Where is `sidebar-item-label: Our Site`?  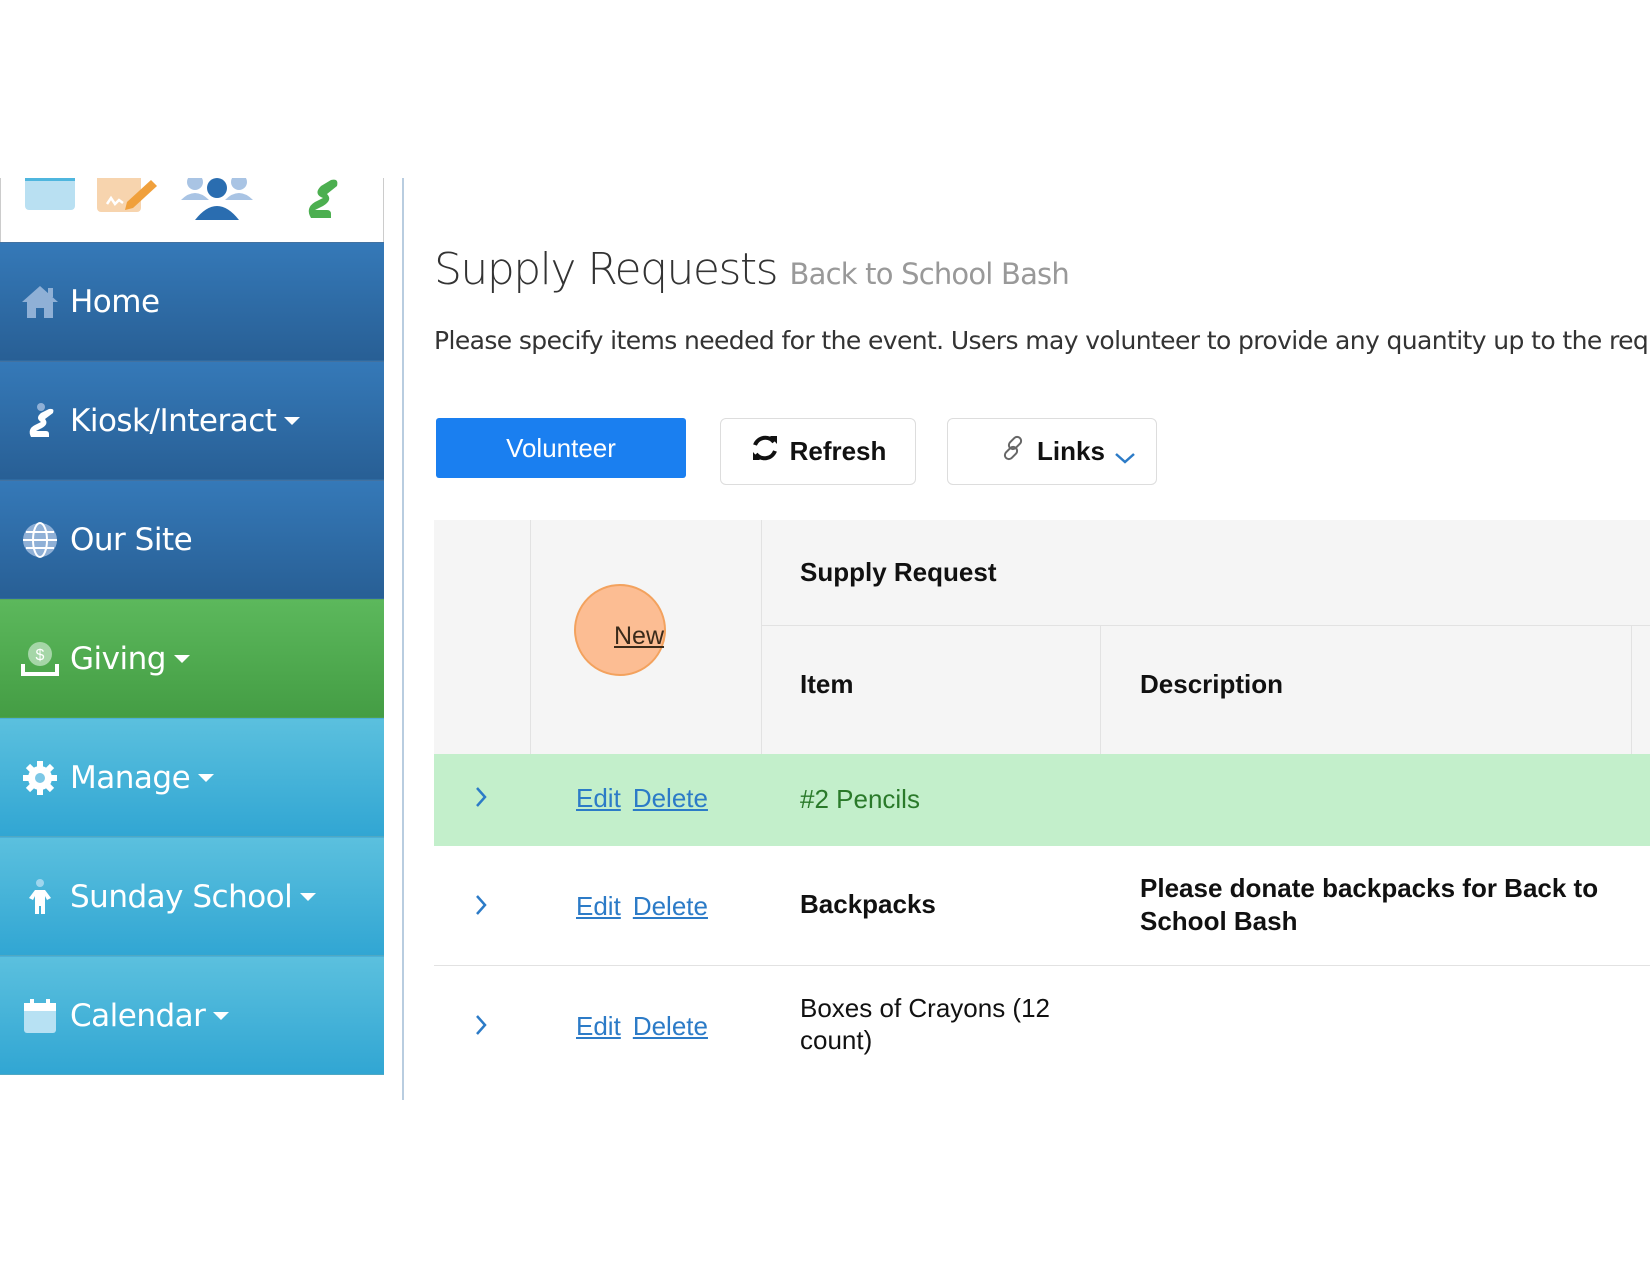
sidebar-item-label: Our Site is located at coordinates (131, 539).